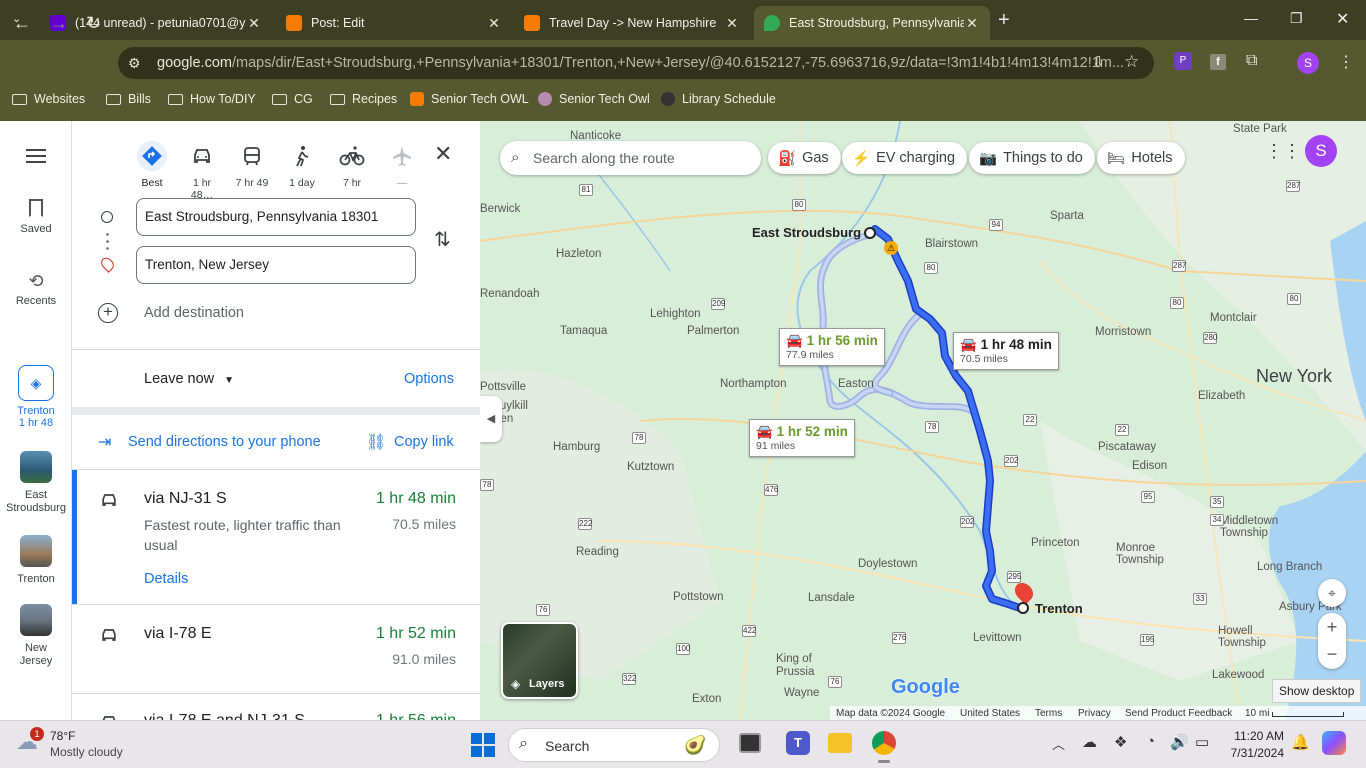 The image size is (1366, 768). Describe the element at coordinates (1098, 62) in the screenshot. I see `install-app-icon: ⇩` at that location.